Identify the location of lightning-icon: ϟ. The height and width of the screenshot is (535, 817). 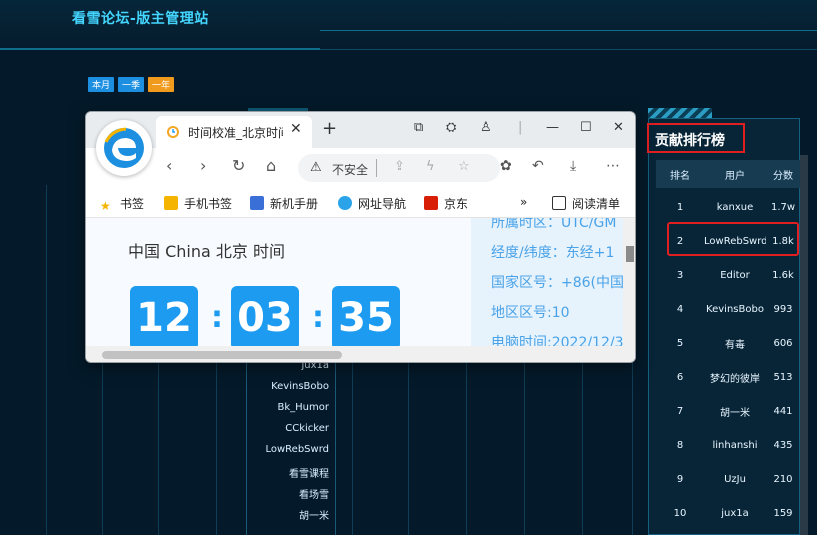
(430, 166).